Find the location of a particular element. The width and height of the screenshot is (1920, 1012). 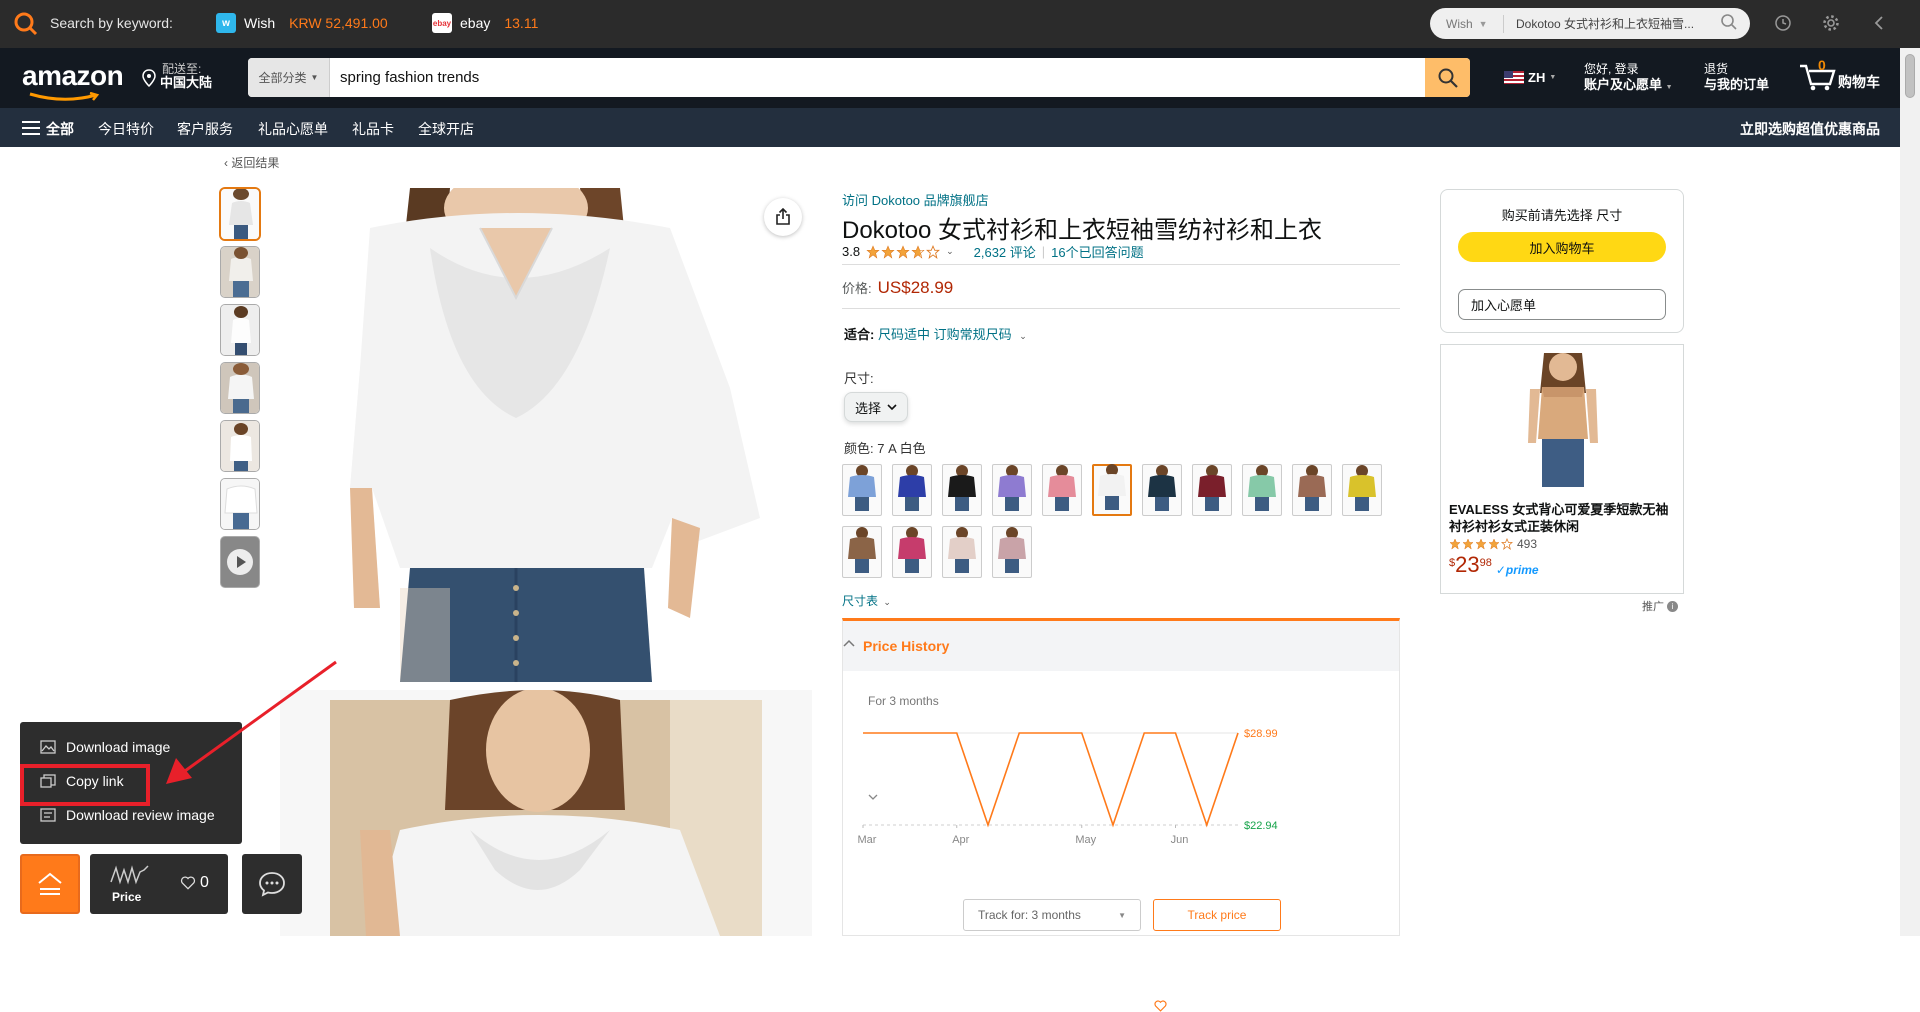

size-chart-link: 尺寸表 ⌄ is located at coordinates (866, 600).